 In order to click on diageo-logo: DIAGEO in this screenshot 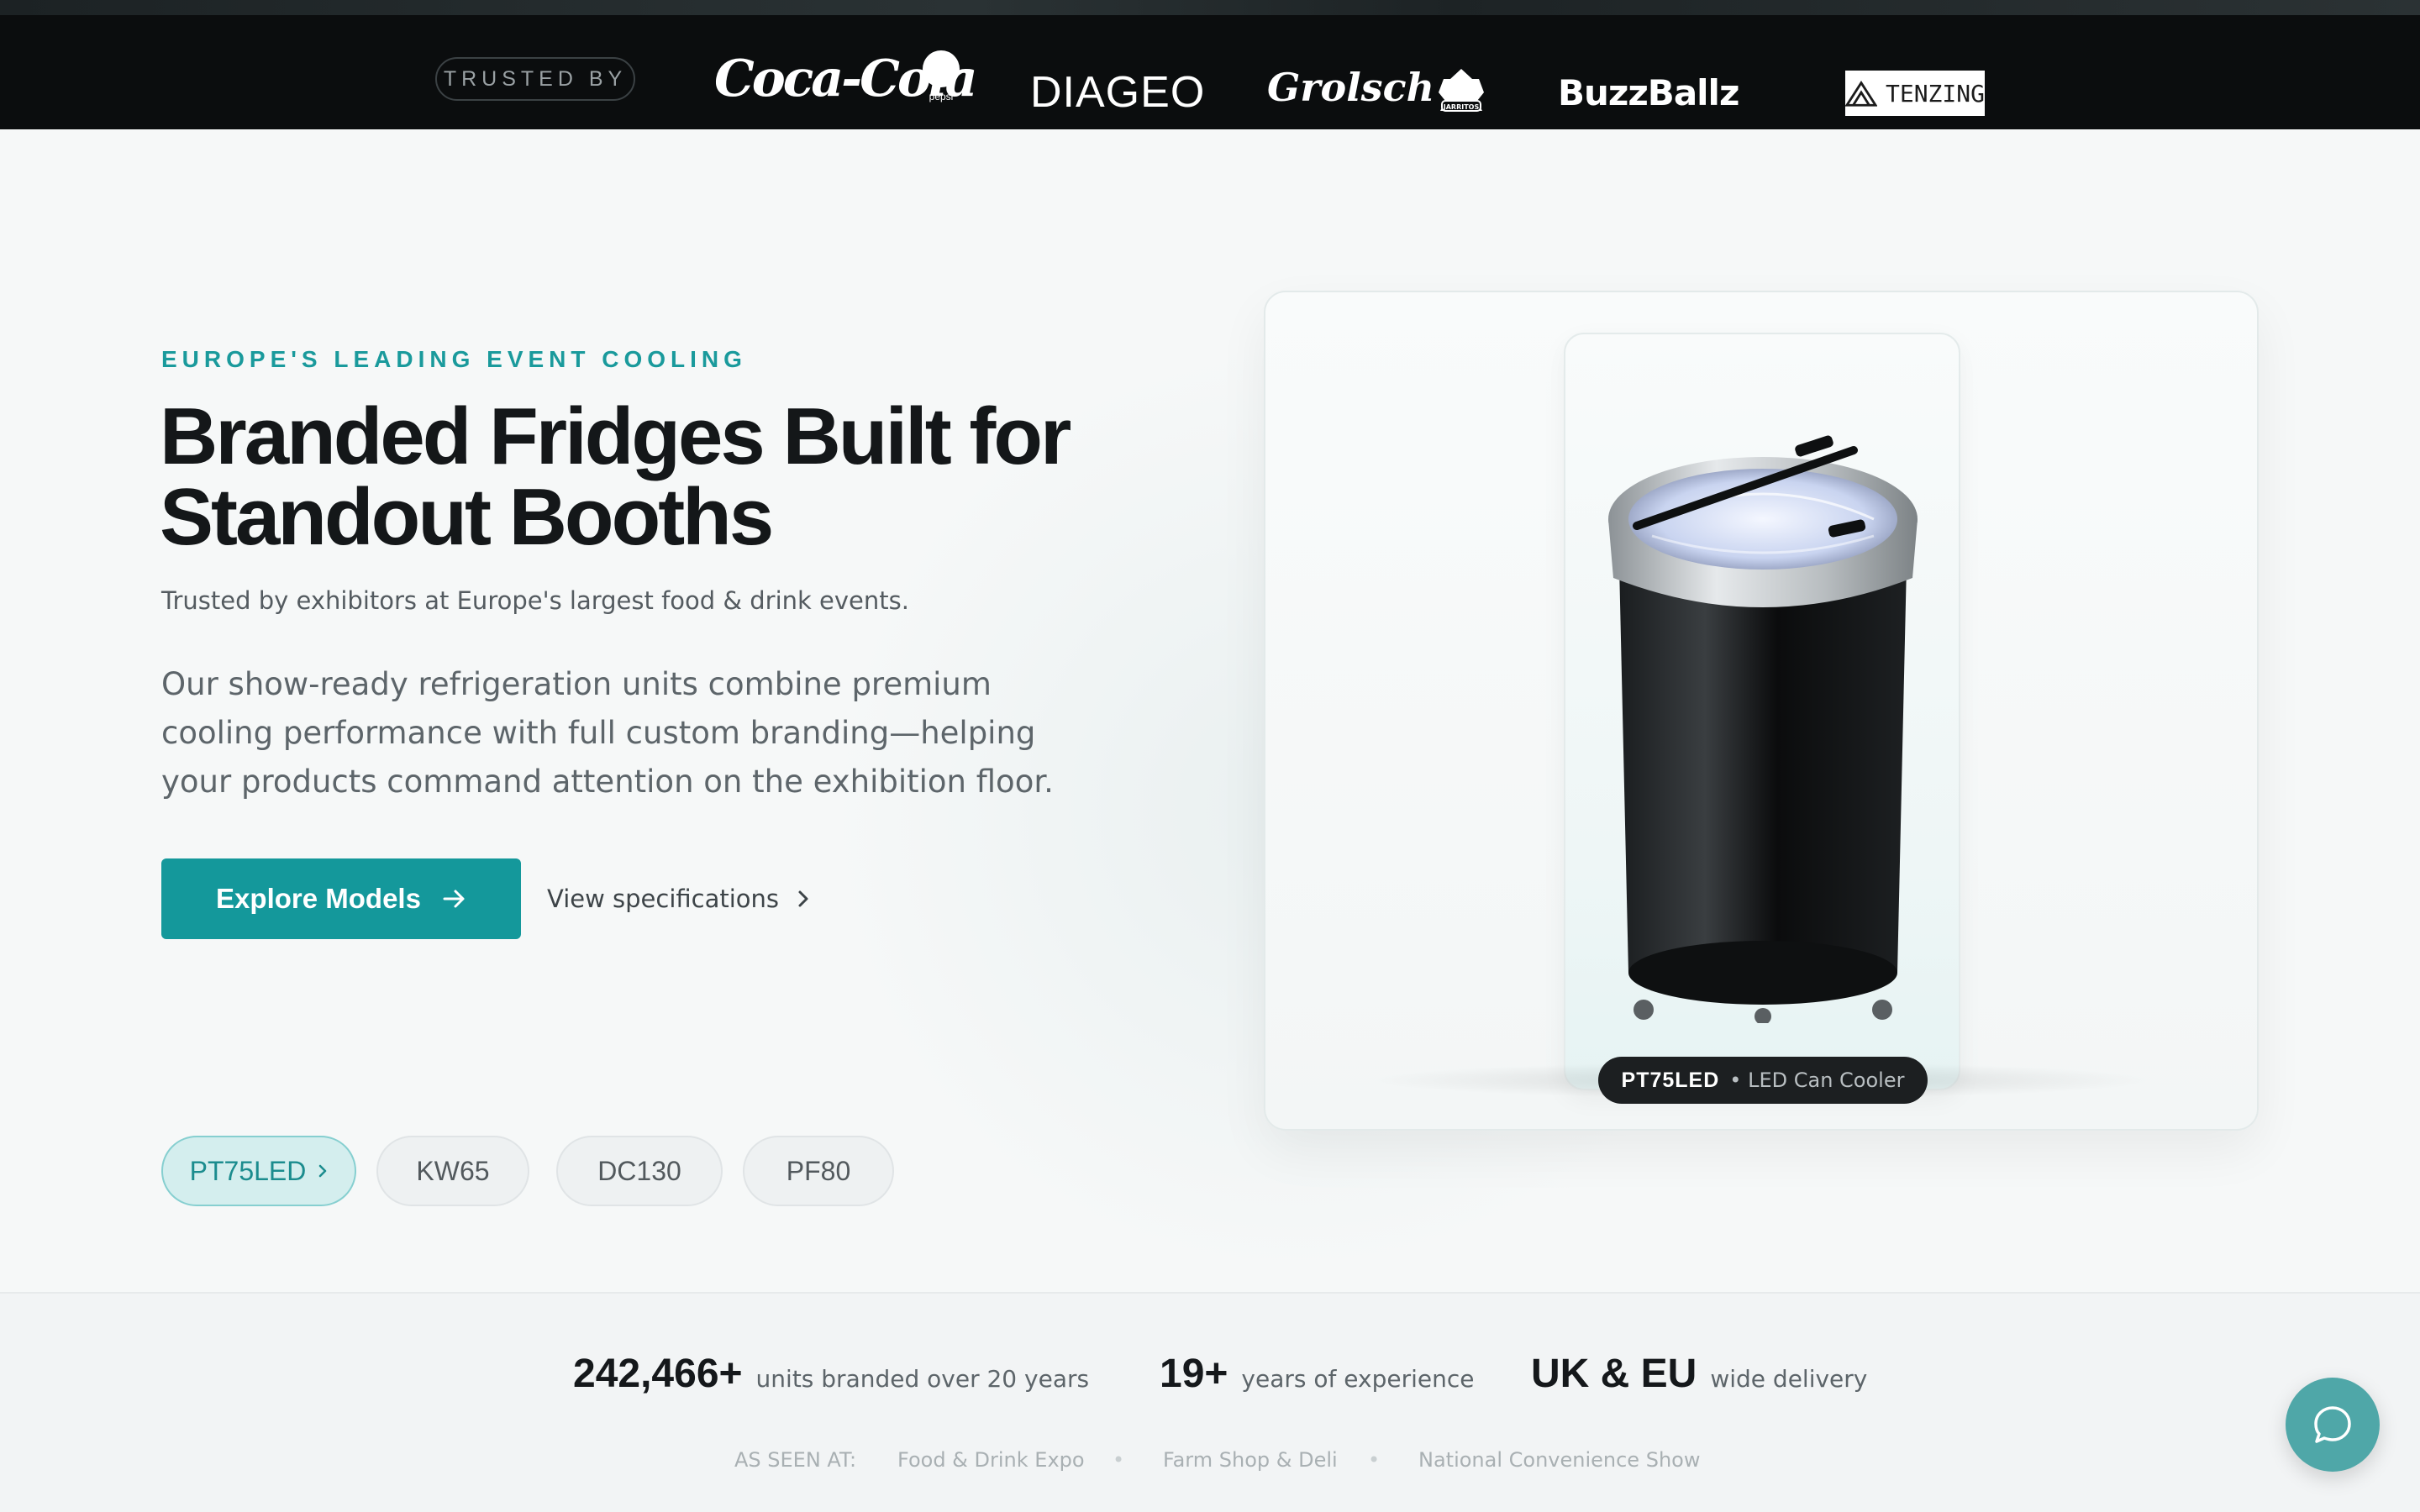, I will do `click(1118, 92)`.